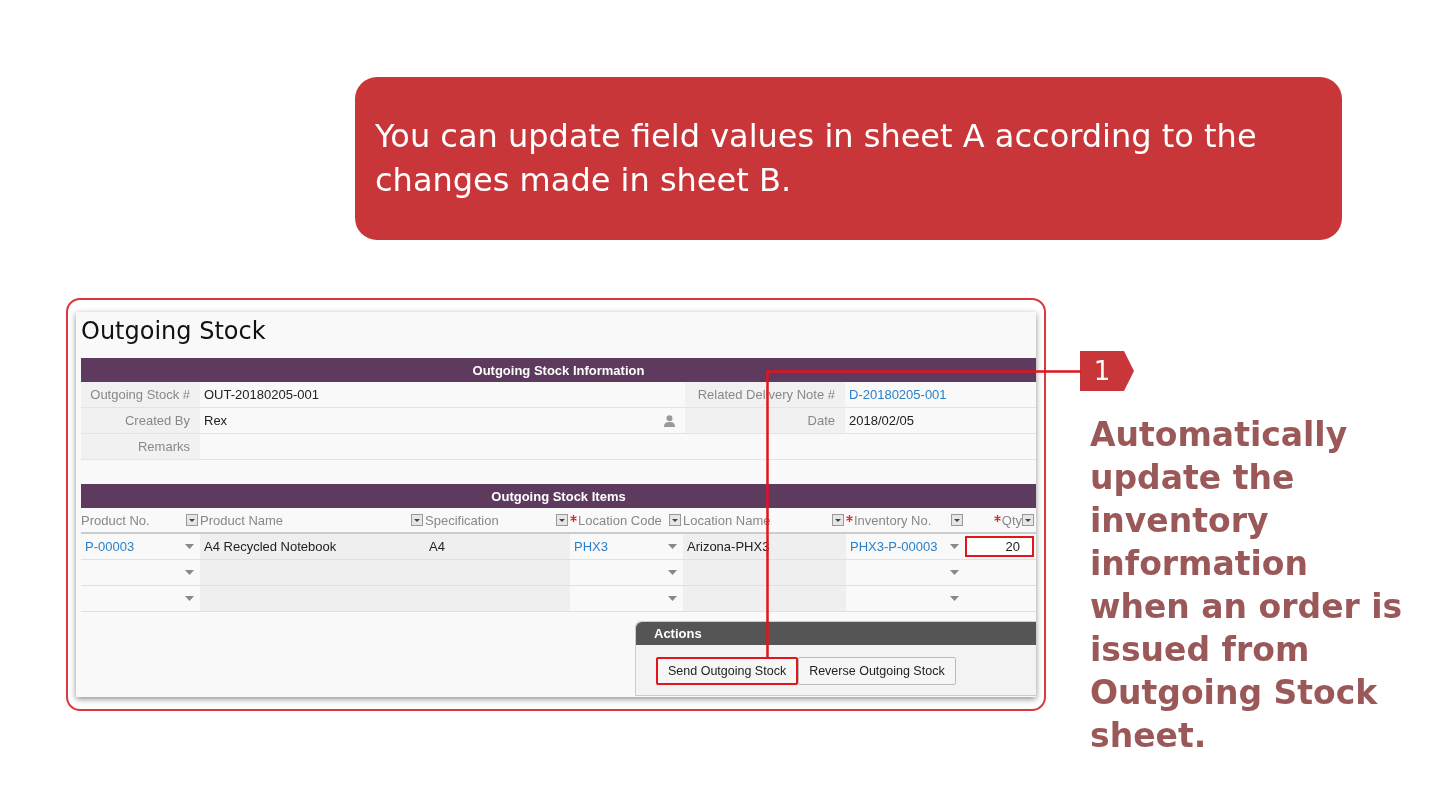 Image resolution: width=1440 pixels, height=810 pixels. I want to click on field-label: Created By, so click(140, 420).